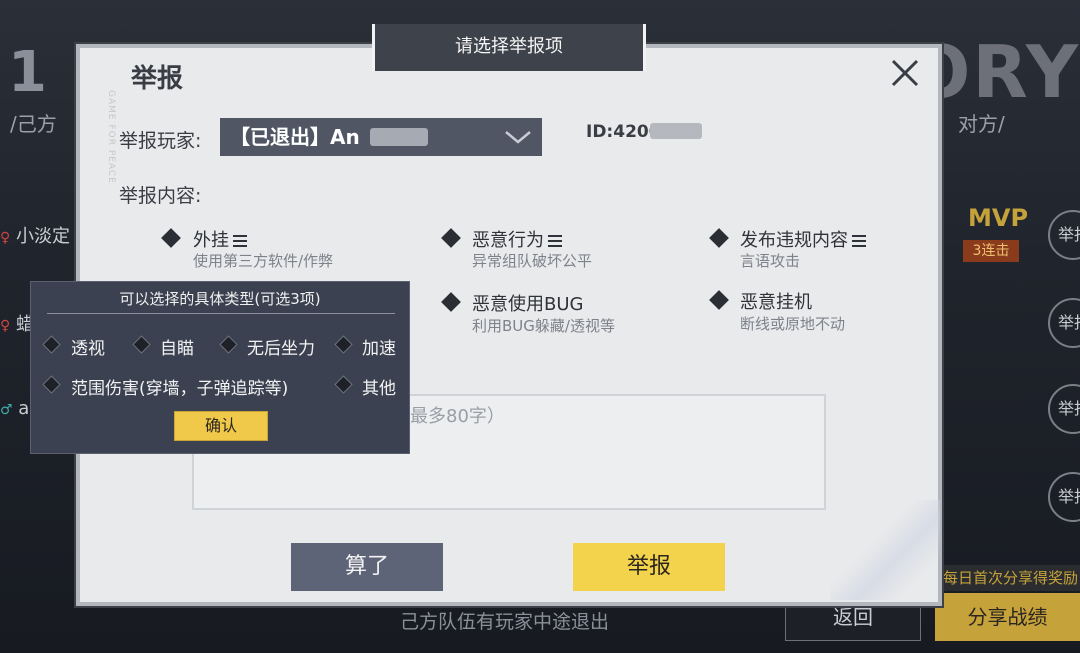 The image size is (1080, 653). What do you see at coordinates (803, 239) in the screenshot?
I see `option-title: 发布违规内容` at bounding box center [803, 239].